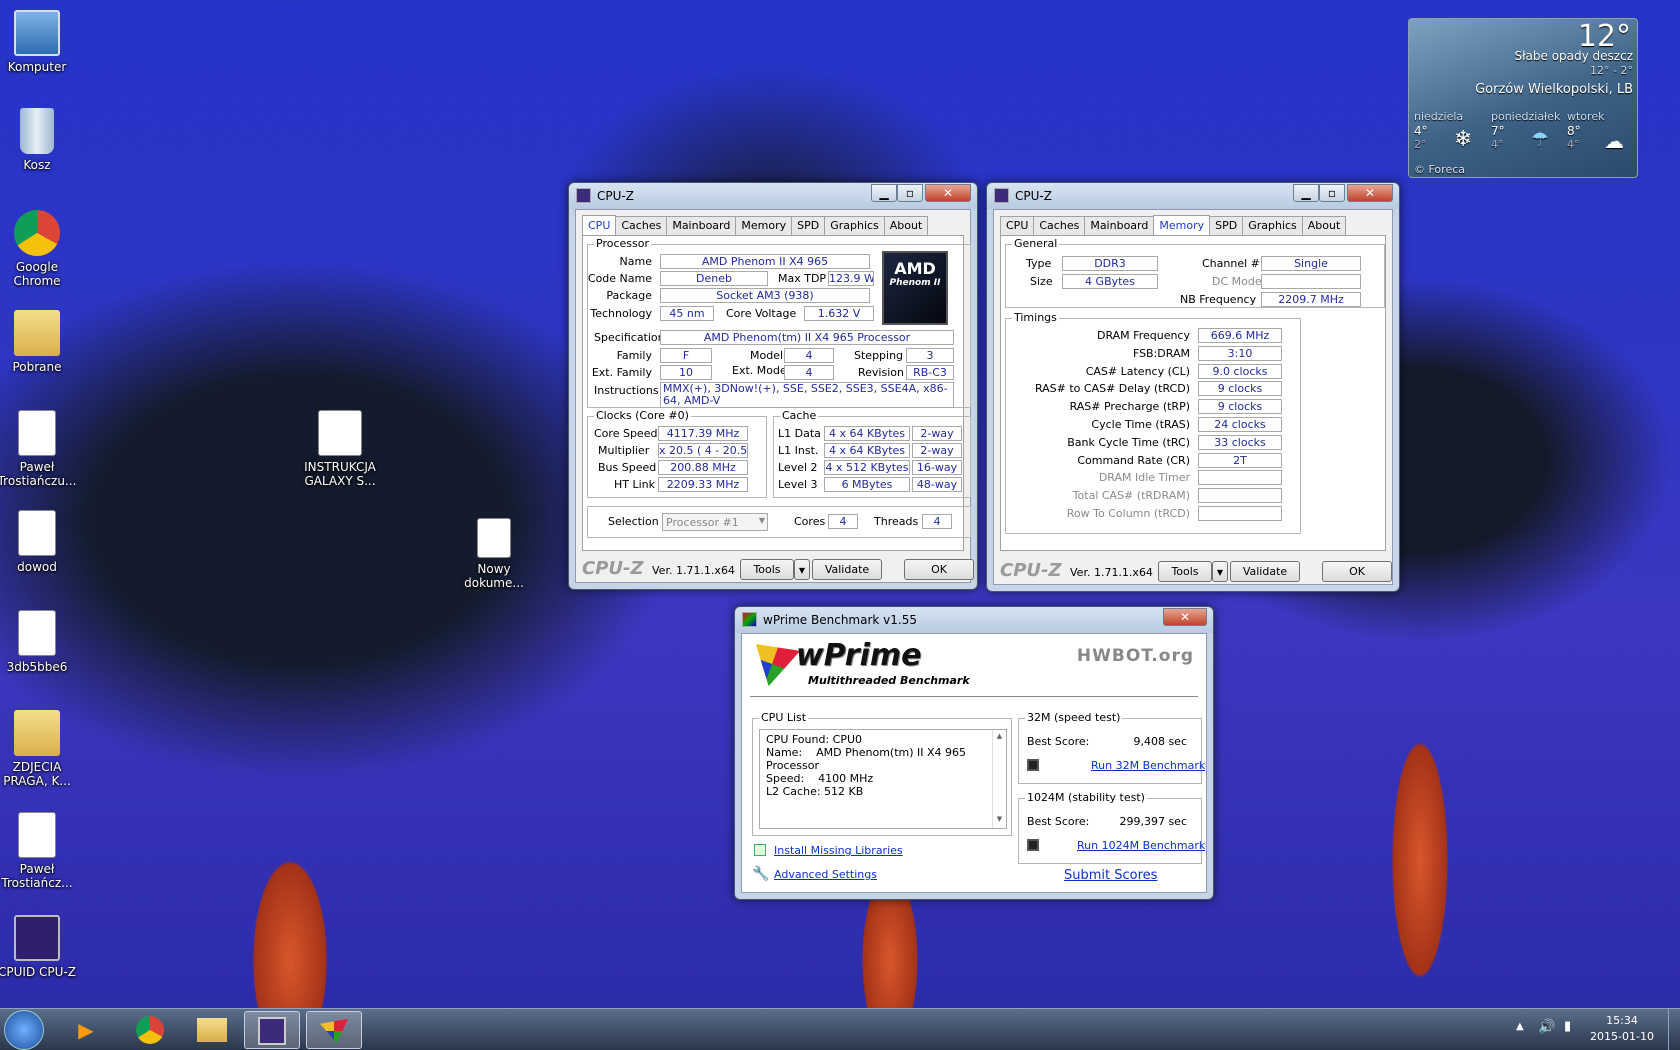  What do you see at coordinates (807, 337) in the screenshot?
I see `specification-value: AMD Phenom(tm) II X4 965 Processor` at bounding box center [807, 337].